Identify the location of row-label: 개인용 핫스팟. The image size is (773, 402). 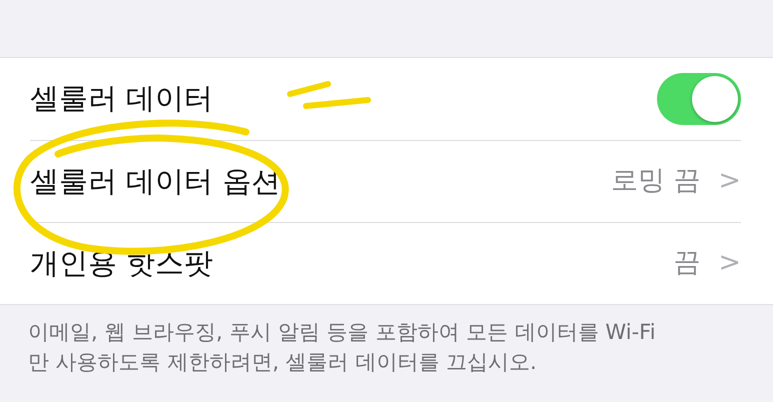
(122, 263).